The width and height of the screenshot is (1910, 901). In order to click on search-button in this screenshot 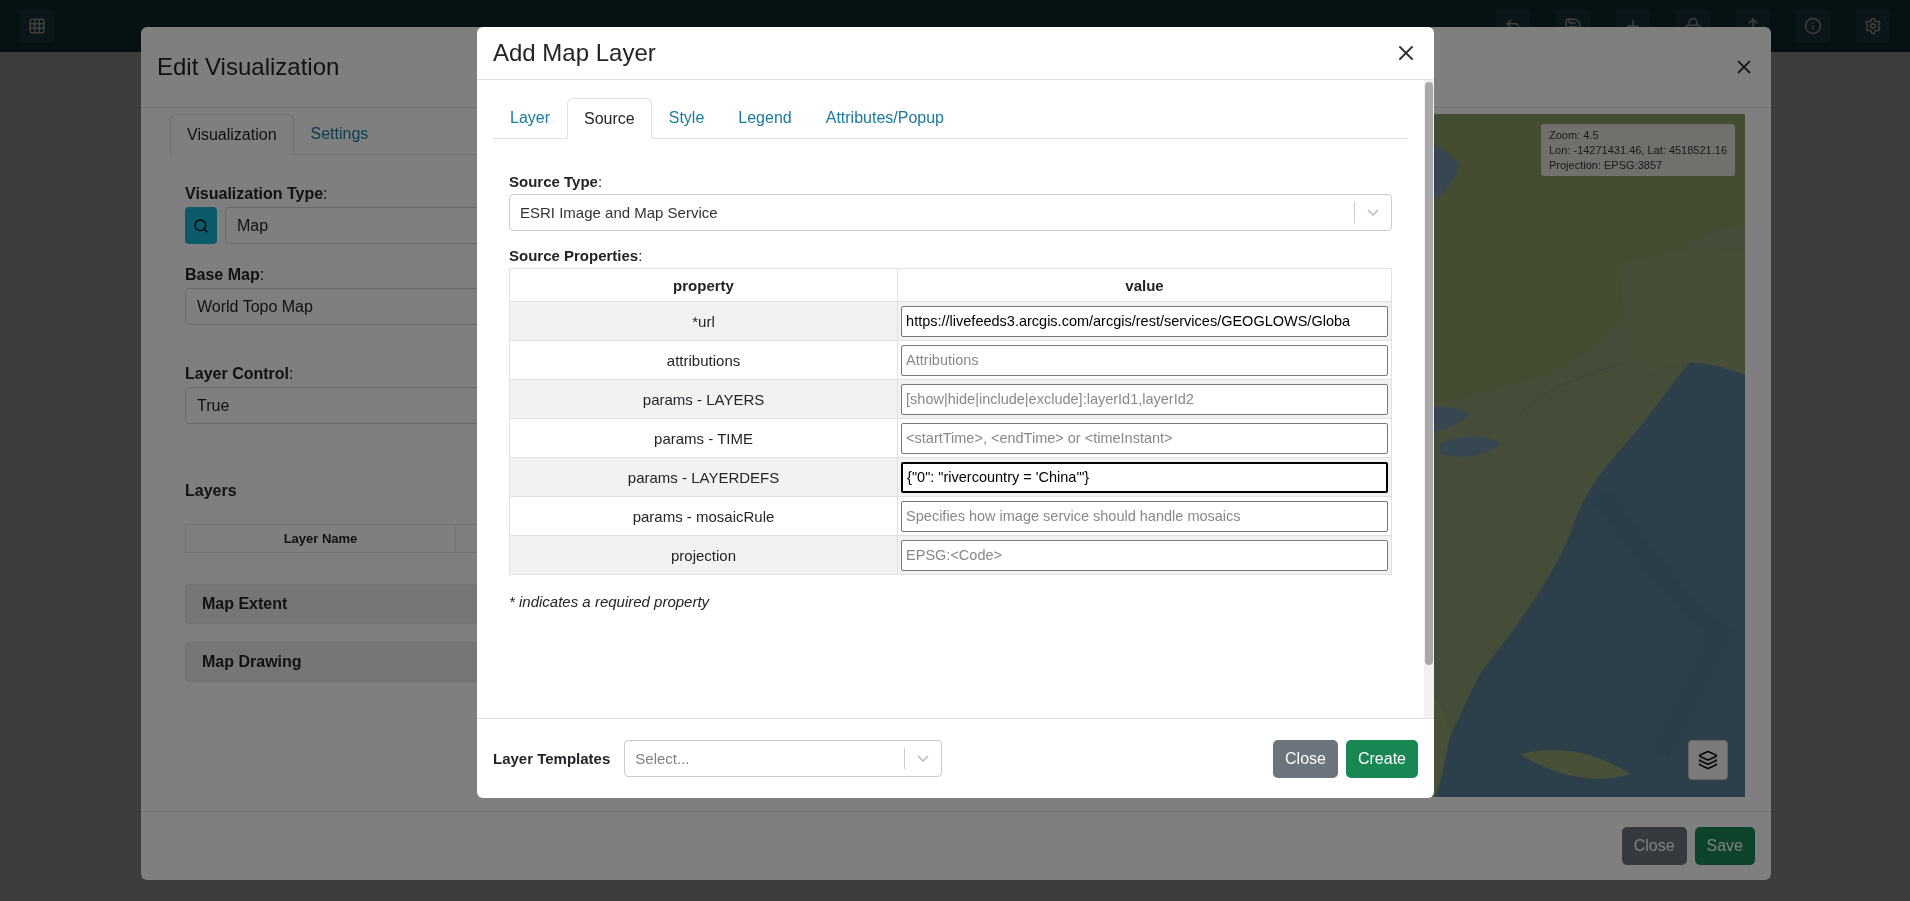, I will do `click(201, 225)`.